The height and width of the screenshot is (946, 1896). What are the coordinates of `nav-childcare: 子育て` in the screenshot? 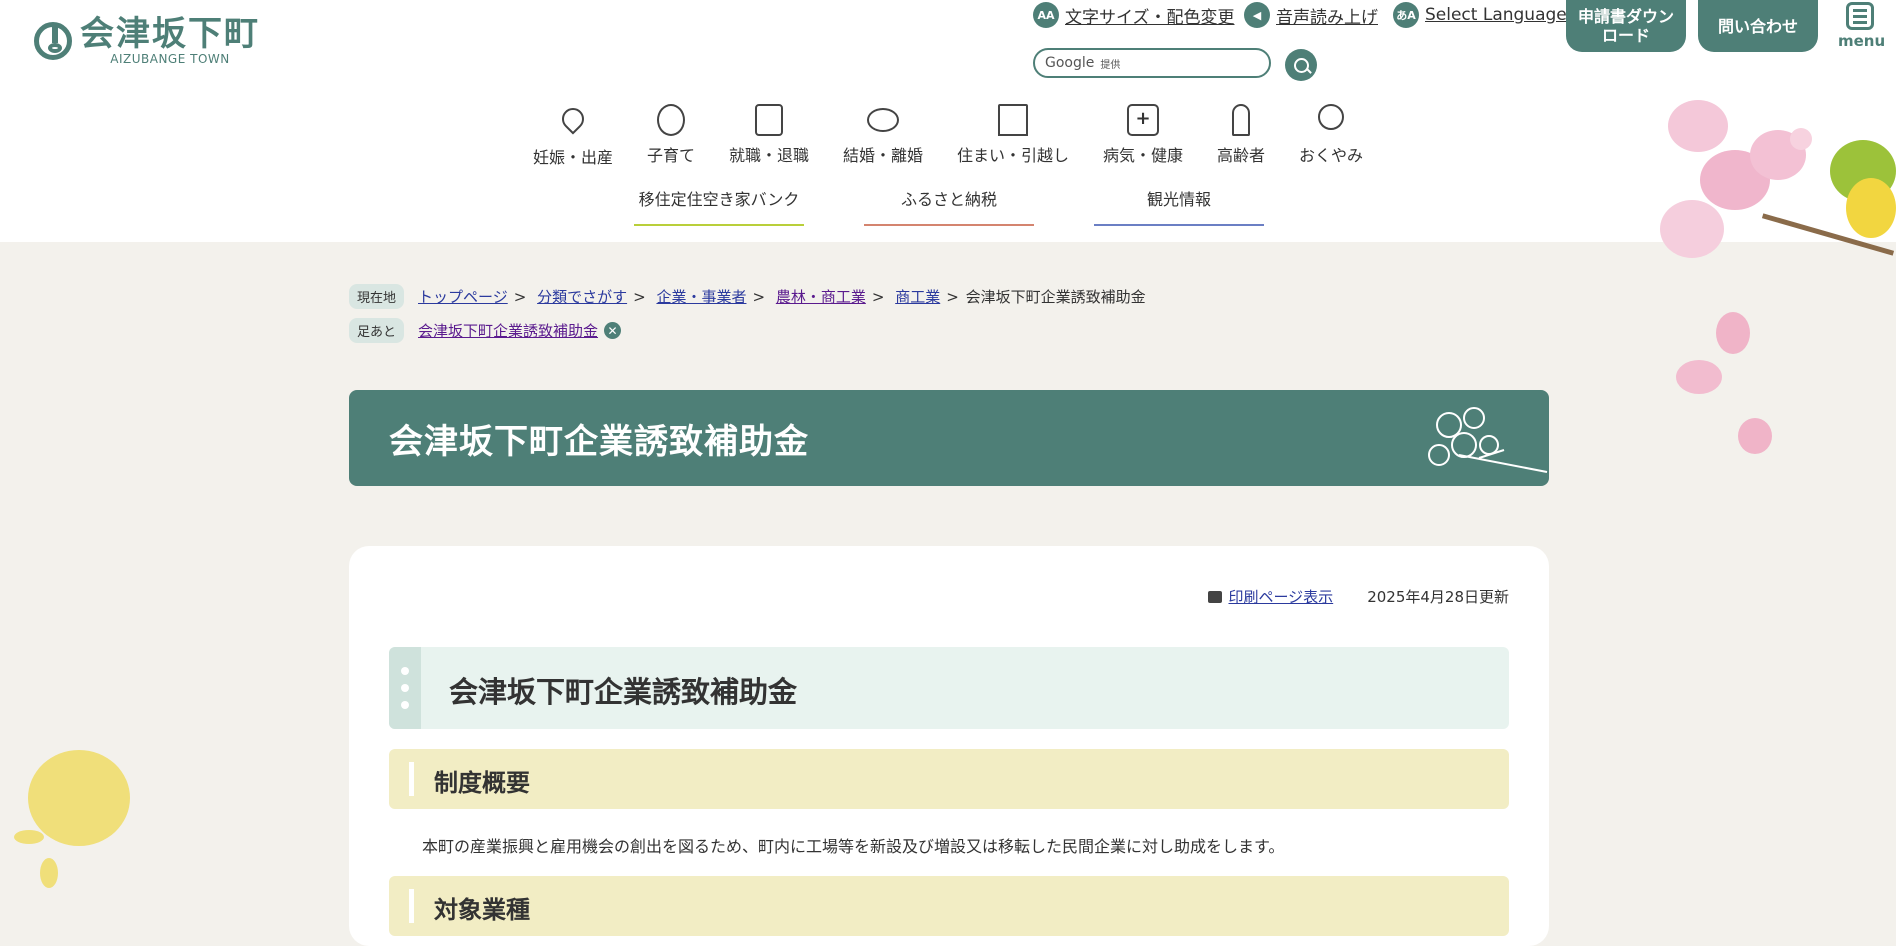 It's located at (671, 135).